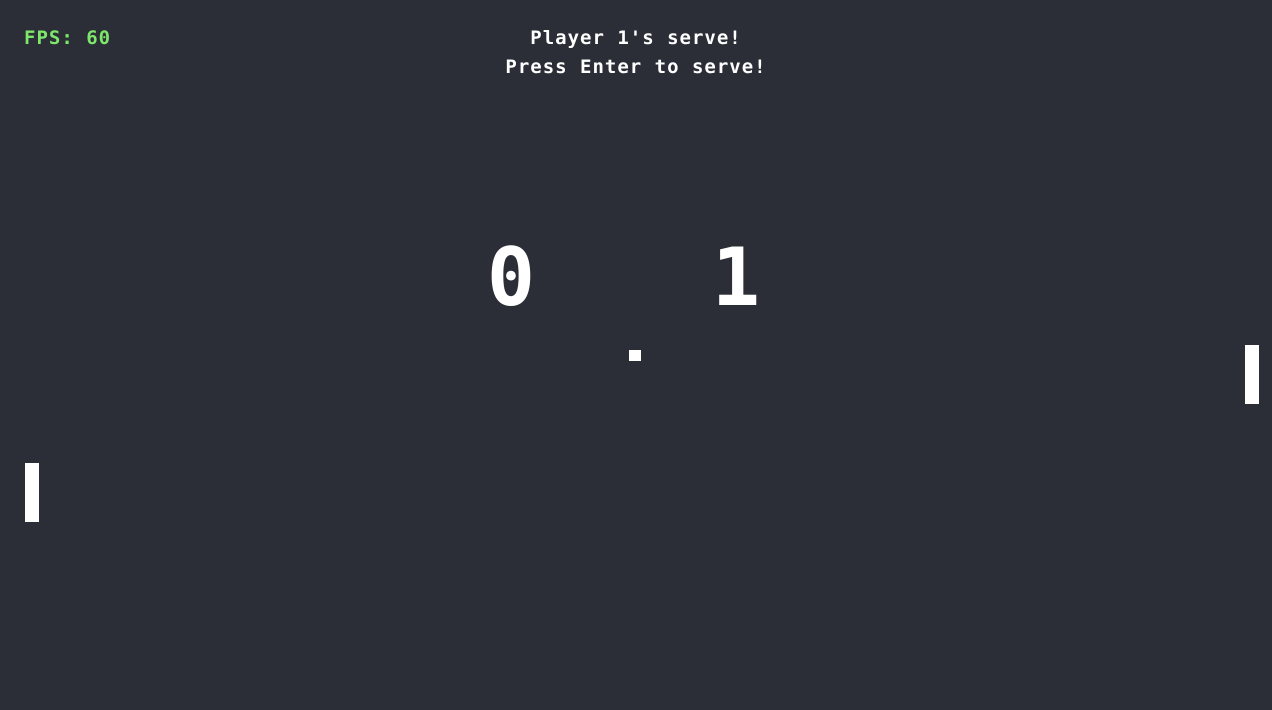 This screenshot has height=710, width=1272. Describe the element at coordinates (636, 38) in the screenshot. I see `serve-status-text: Player 1's serve!` at that location.